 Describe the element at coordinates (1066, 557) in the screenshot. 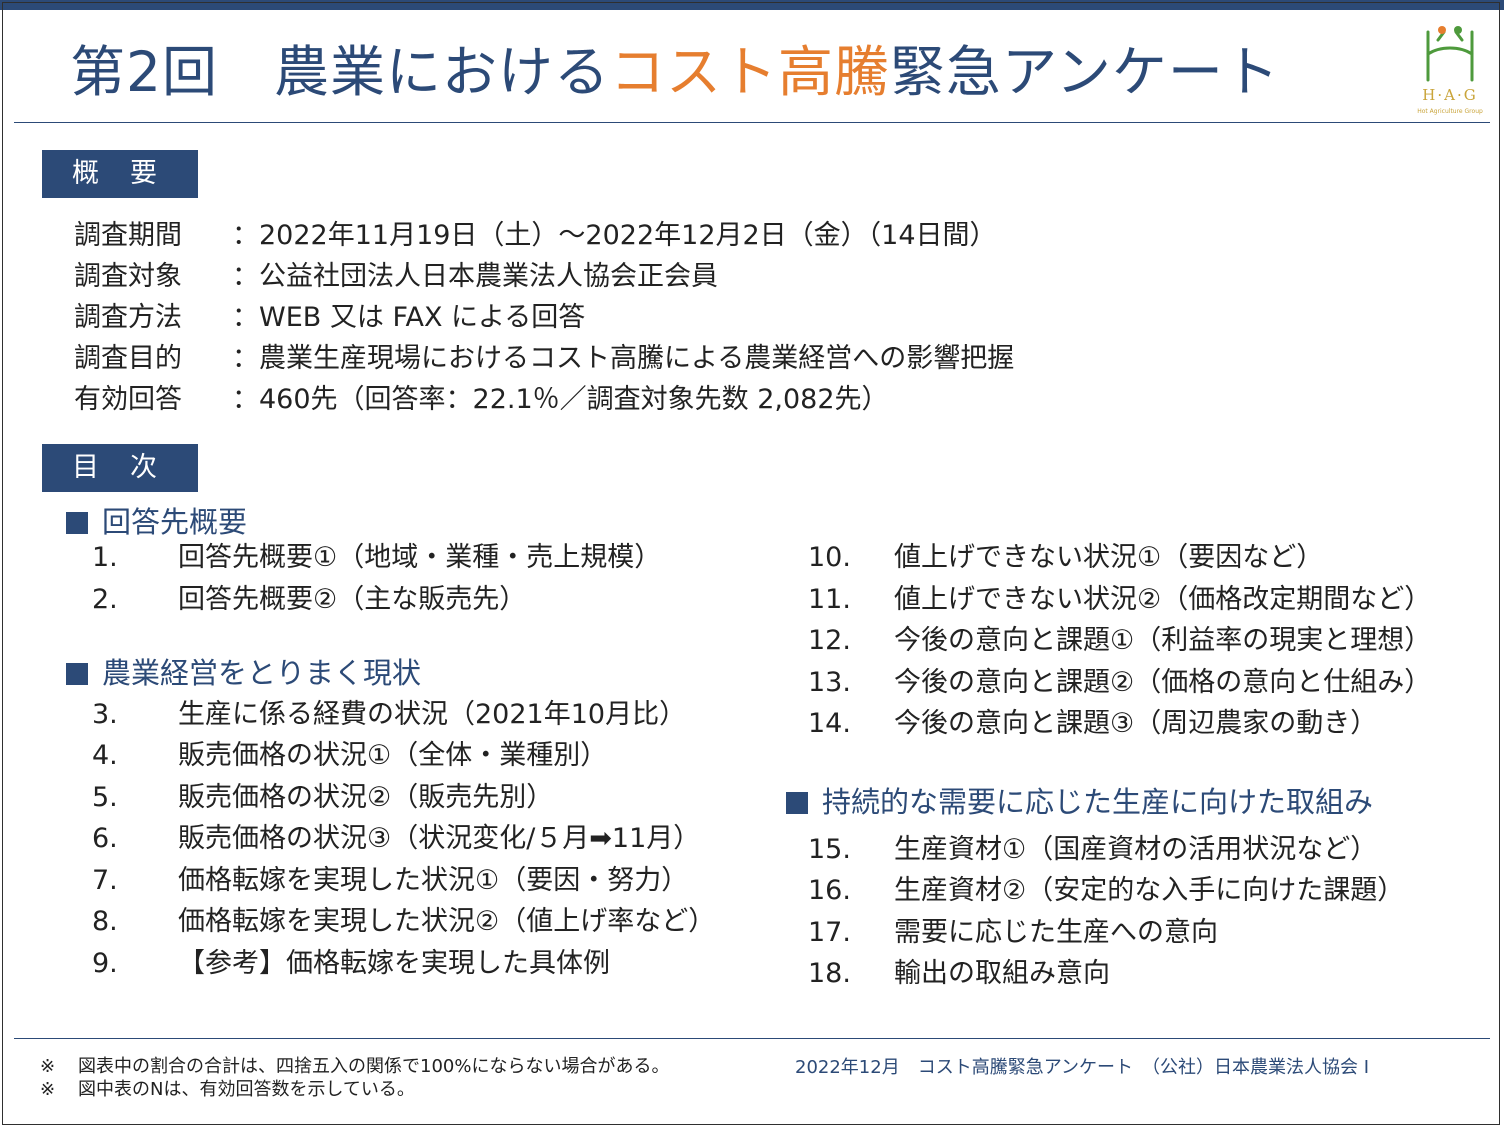

I see `toc-item: 10. 値上げできない状況①（要因など）` at that location.